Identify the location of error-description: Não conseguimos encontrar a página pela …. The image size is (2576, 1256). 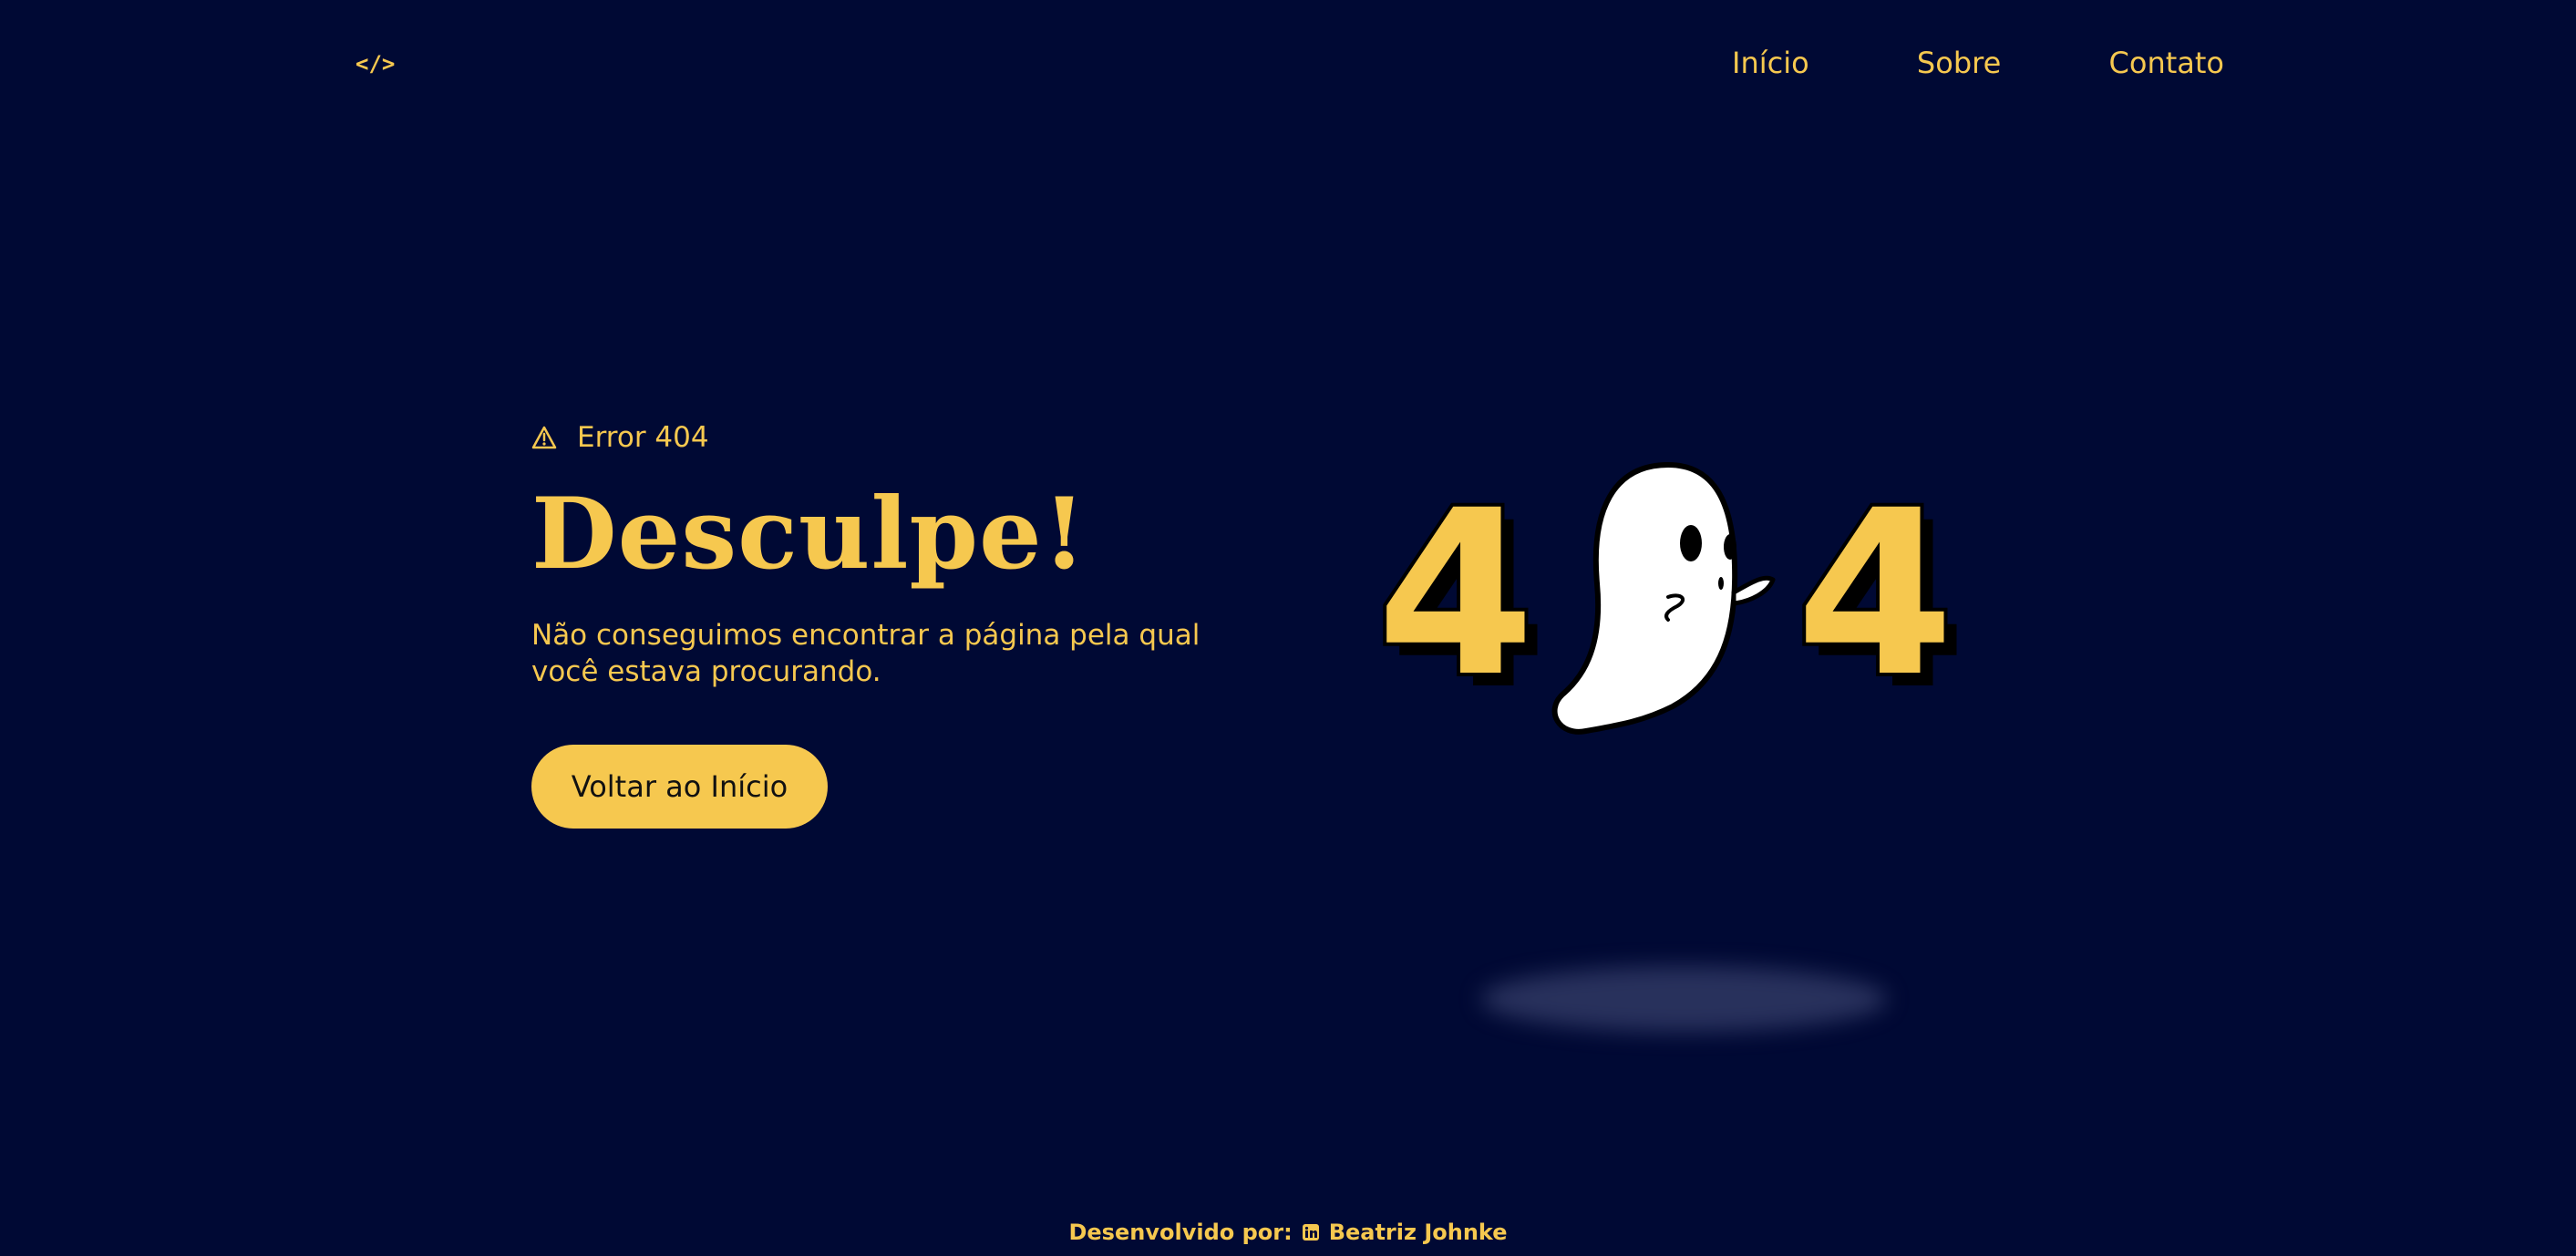
(865, 654).